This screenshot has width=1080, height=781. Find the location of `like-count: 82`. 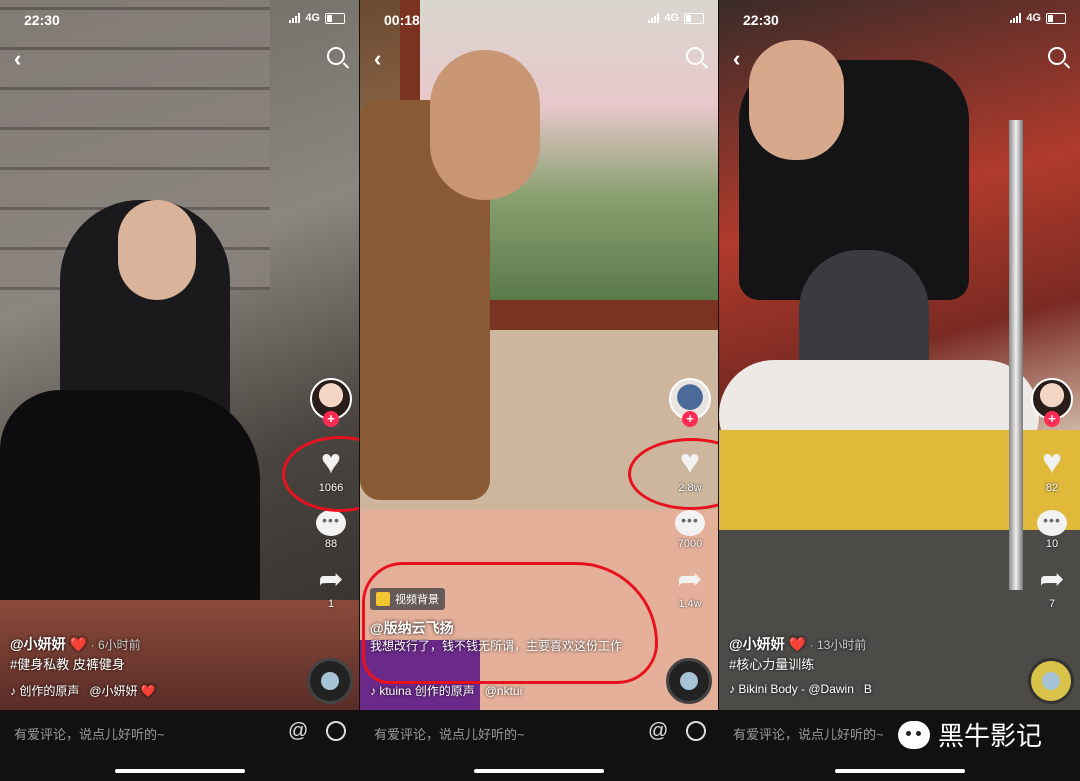

like-count: 82 is located at coordinates (1052, 488).